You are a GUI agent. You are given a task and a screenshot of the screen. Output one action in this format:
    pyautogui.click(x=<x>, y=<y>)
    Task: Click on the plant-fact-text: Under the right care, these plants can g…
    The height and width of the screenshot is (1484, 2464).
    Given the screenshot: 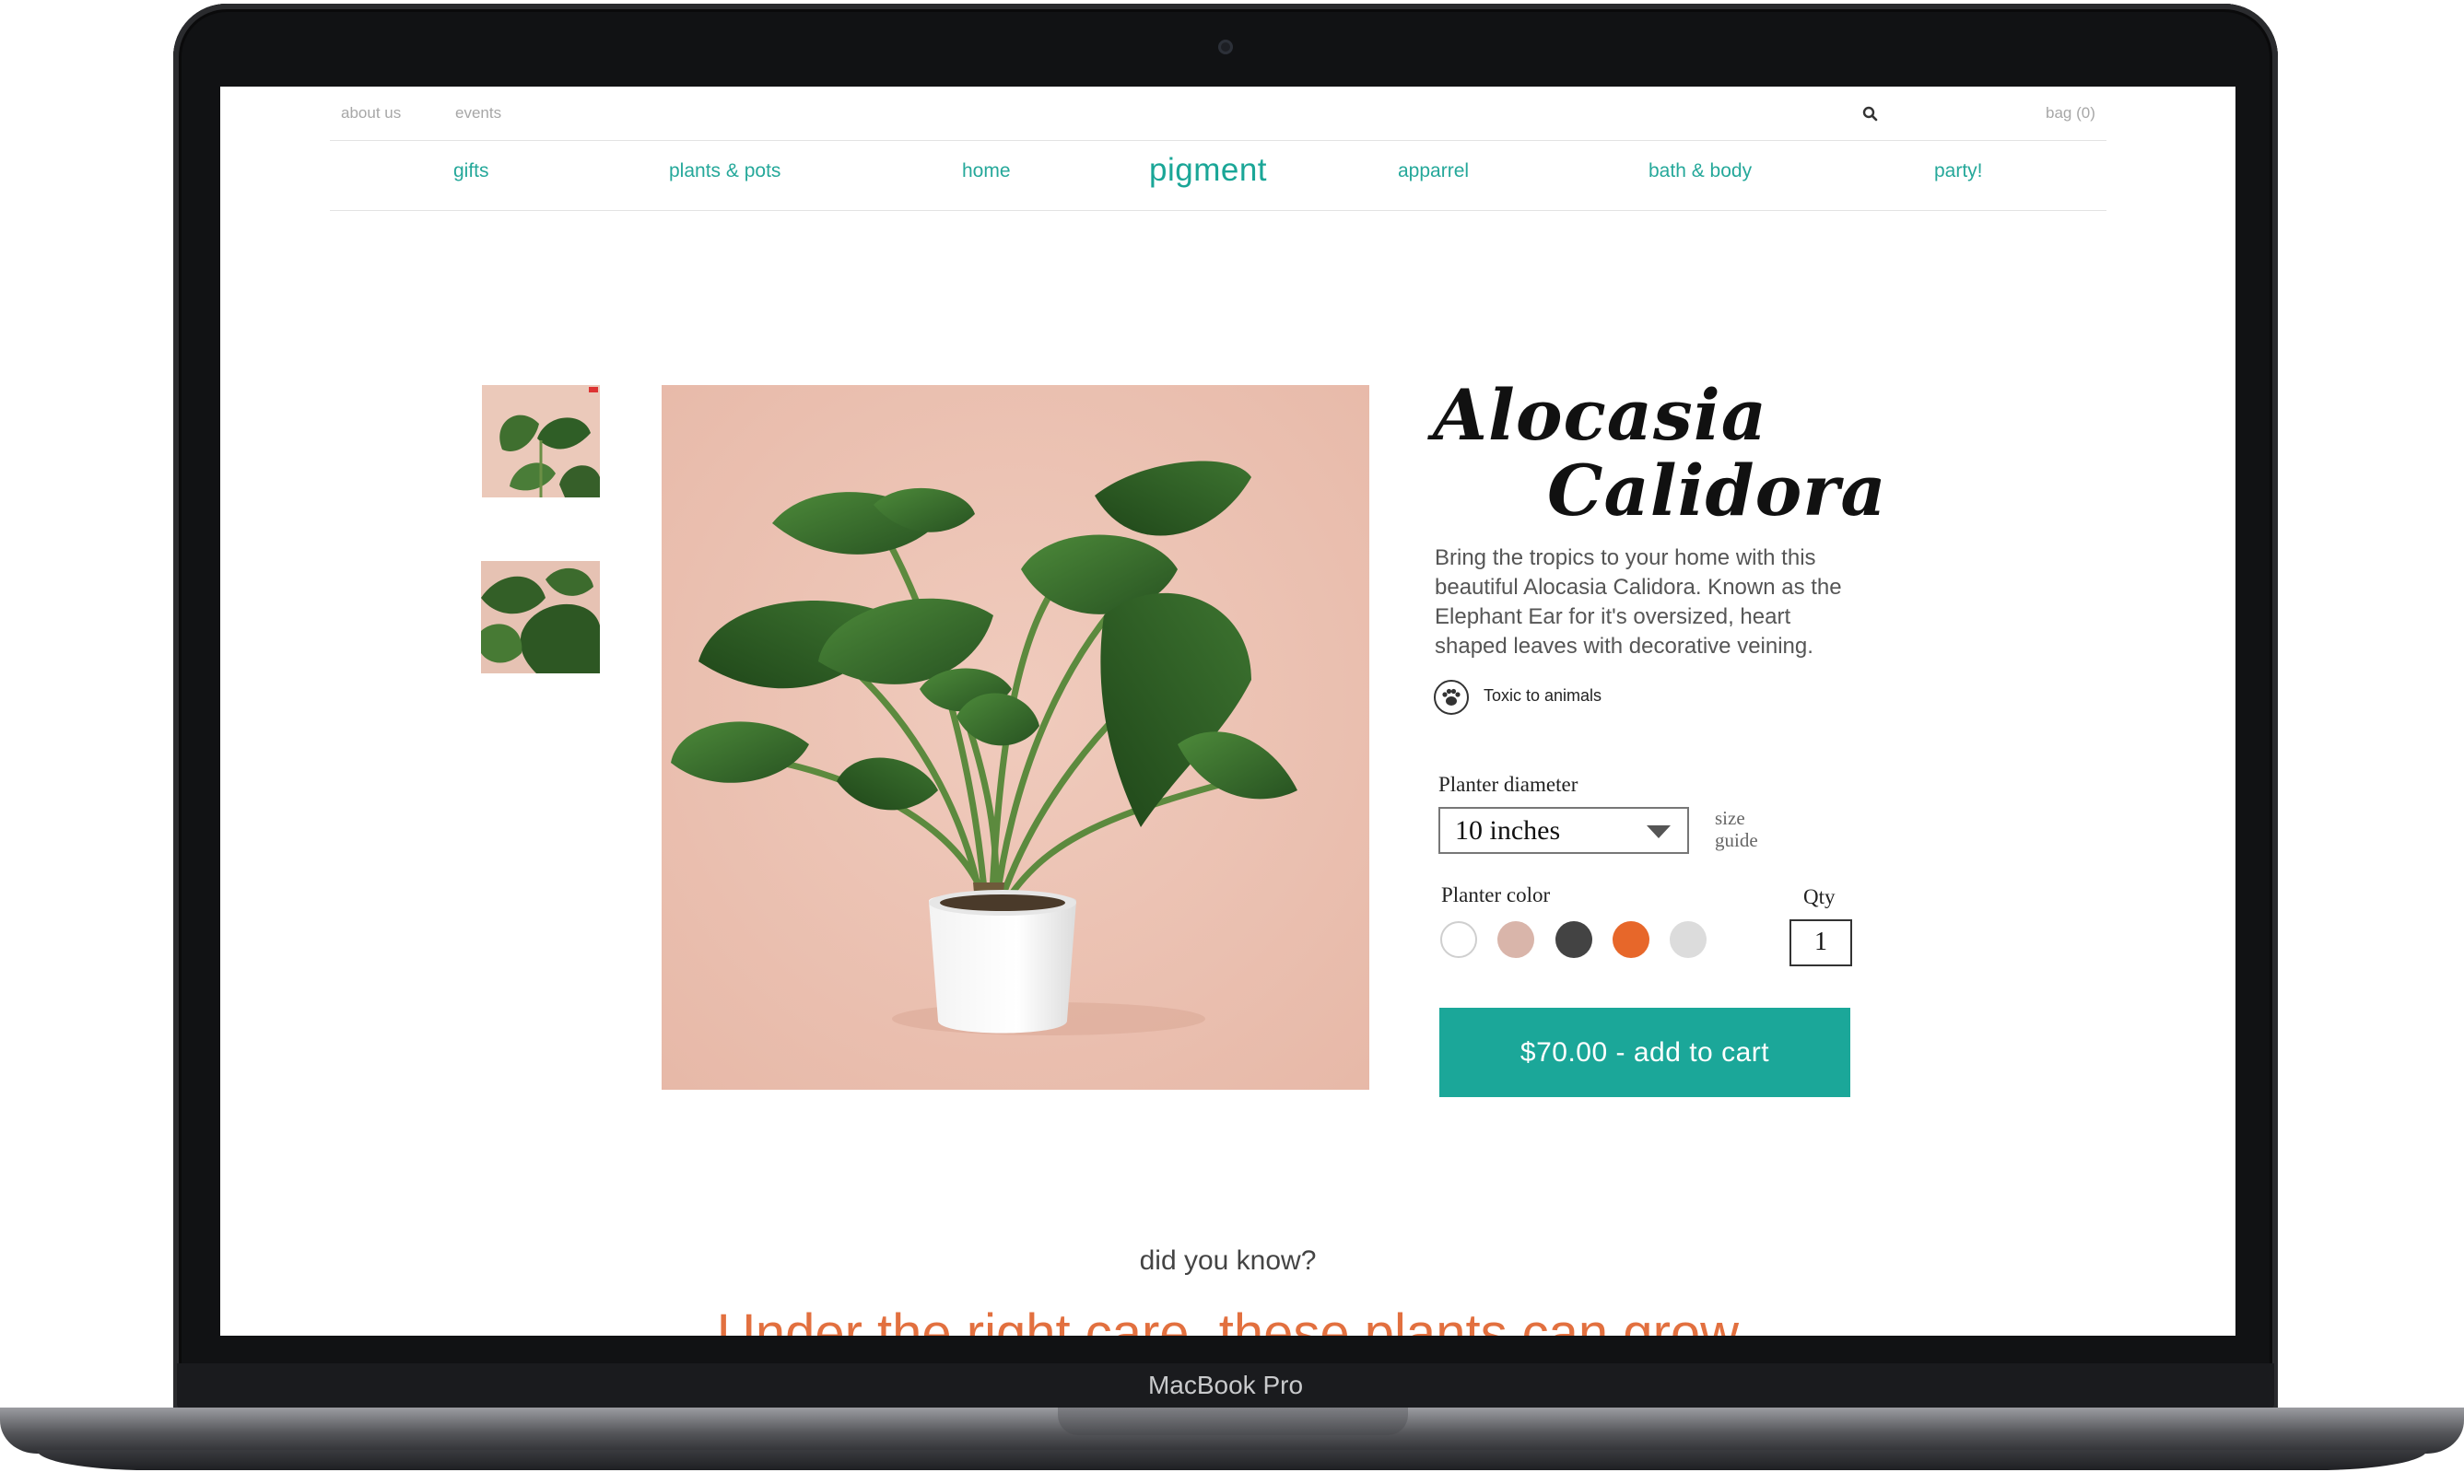 What is the action you would take?
    pyautogui.click(x=1228, y=1319)
    